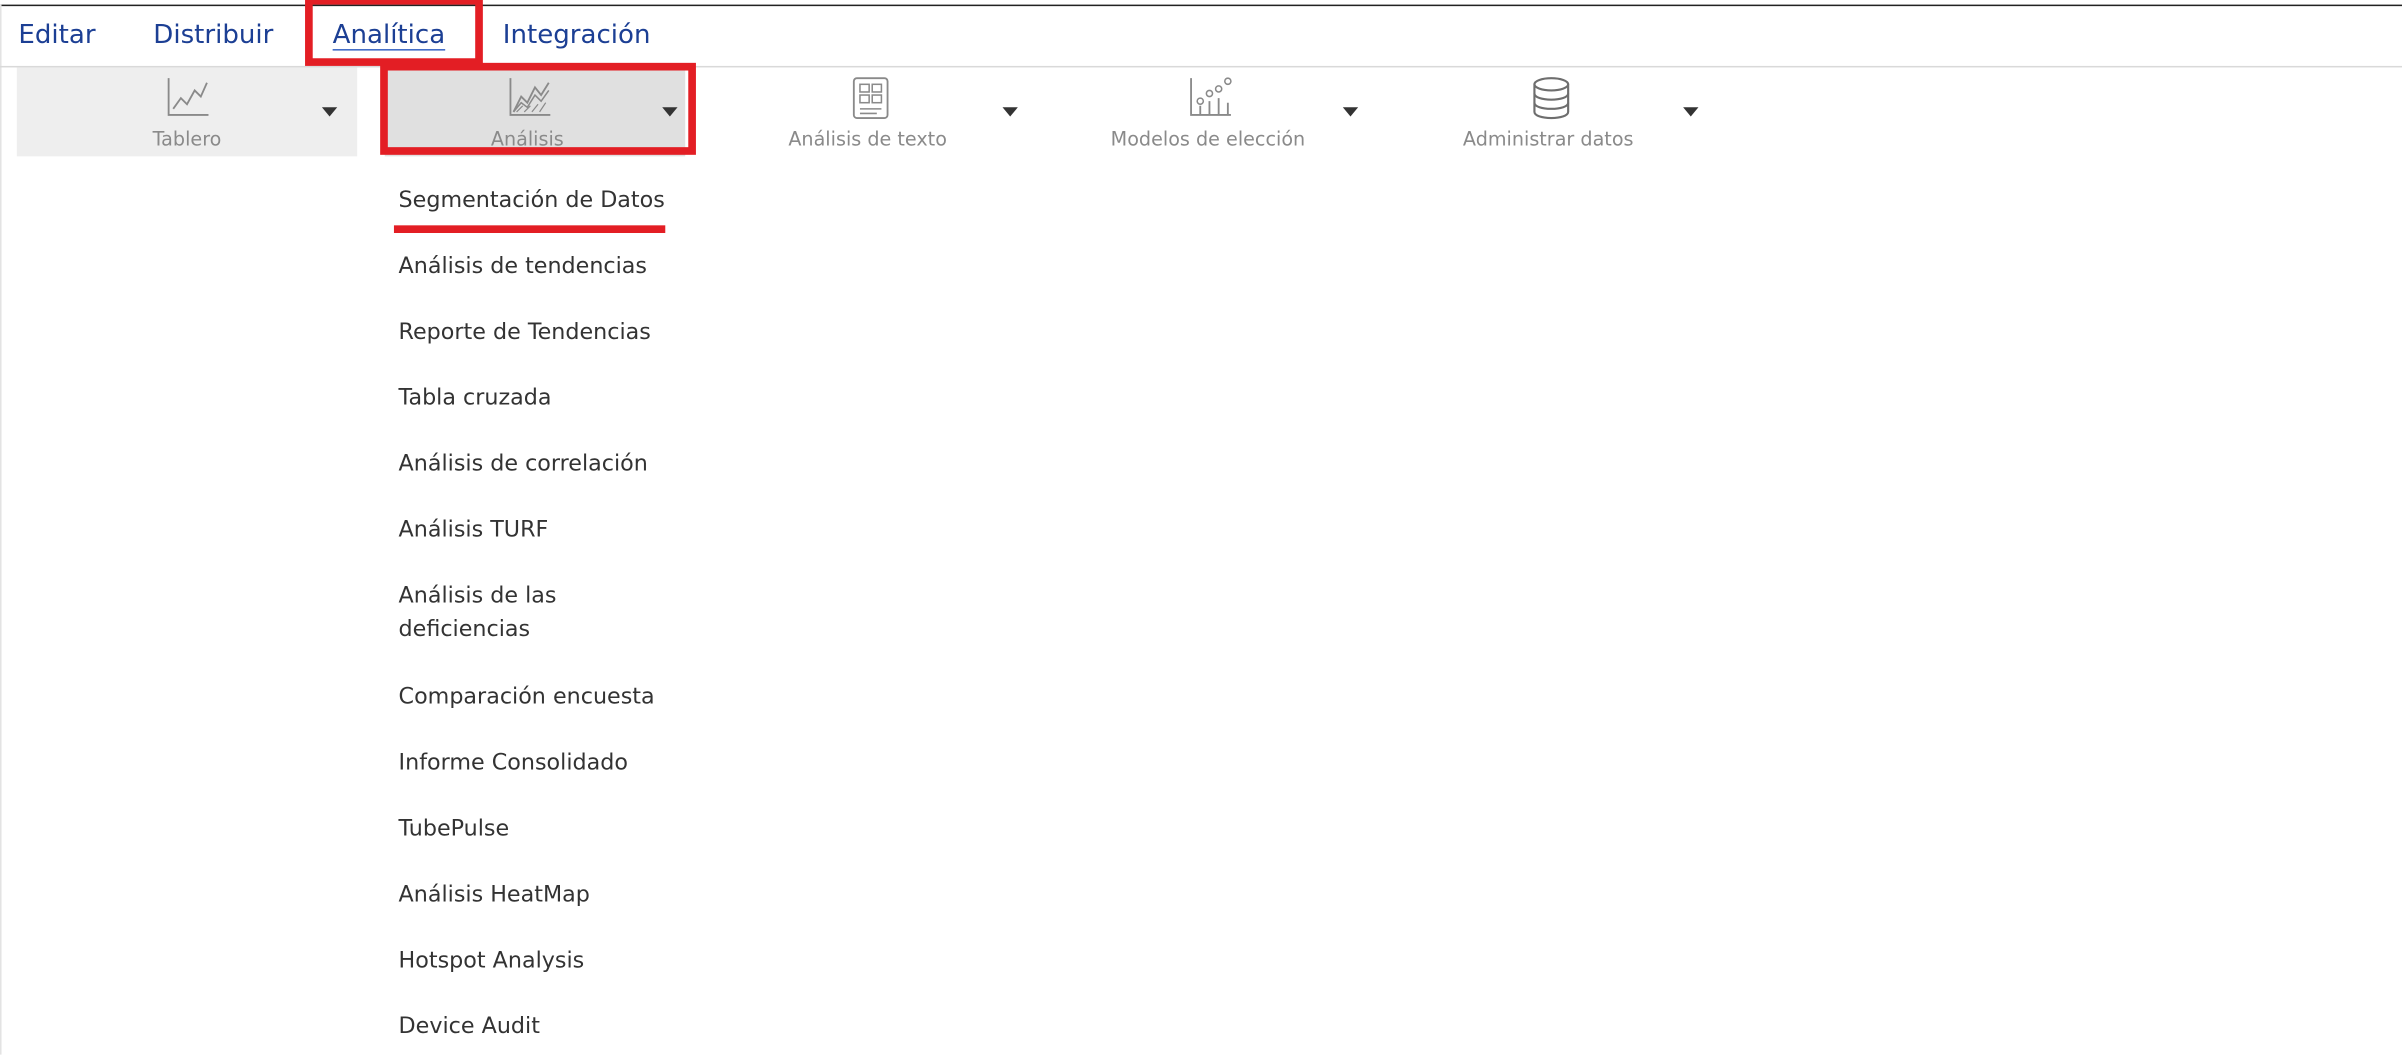 The height and width of the screenshot is (1055, 2402). Describe the element at coordinates (1551, 98) in the screenshot. I see `database-icon` at that location.